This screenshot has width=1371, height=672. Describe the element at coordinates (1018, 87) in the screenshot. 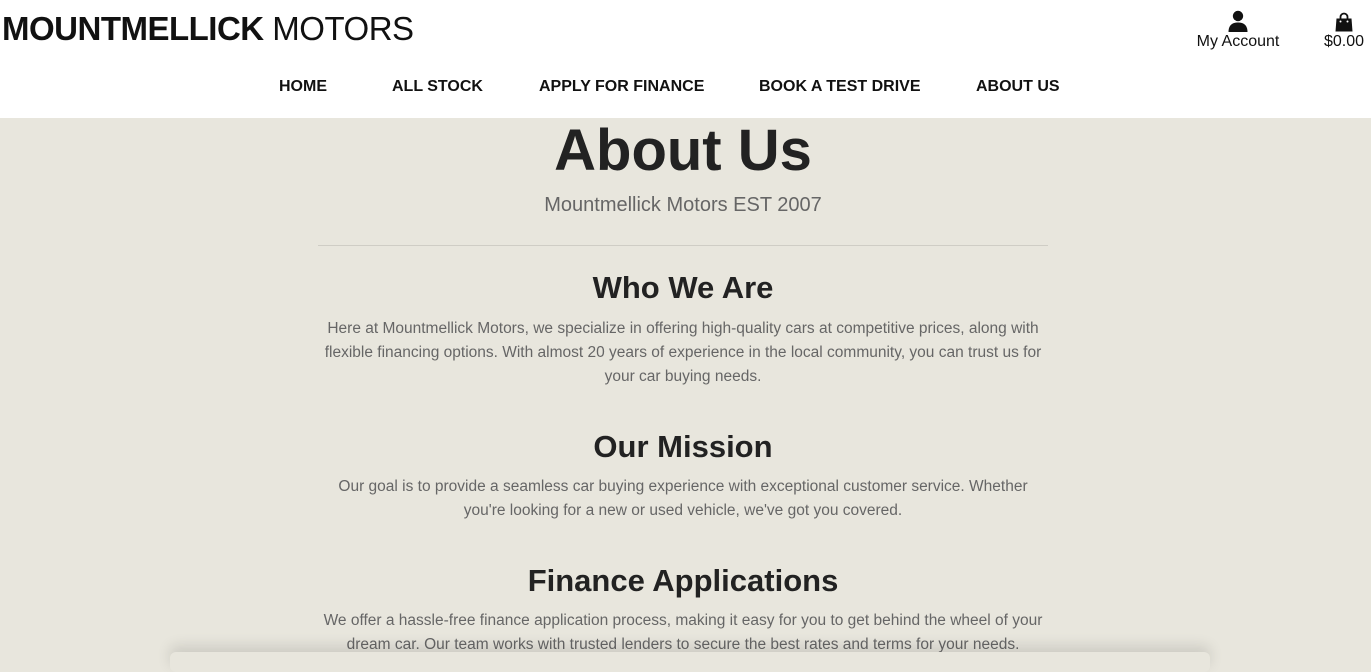

I see `nav-about-us: ABOUT US` at that location.